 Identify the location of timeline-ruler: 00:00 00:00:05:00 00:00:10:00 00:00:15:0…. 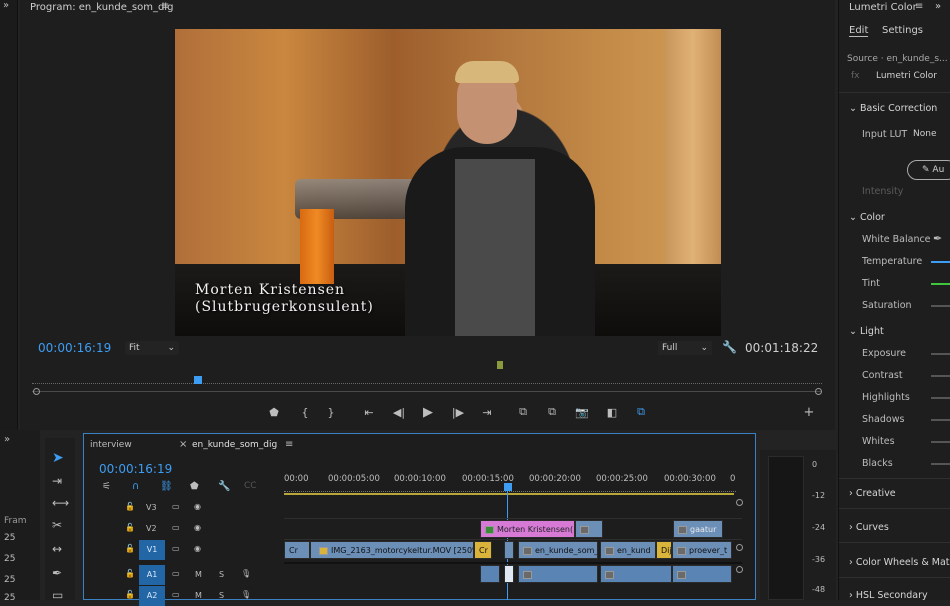
(514, 483).